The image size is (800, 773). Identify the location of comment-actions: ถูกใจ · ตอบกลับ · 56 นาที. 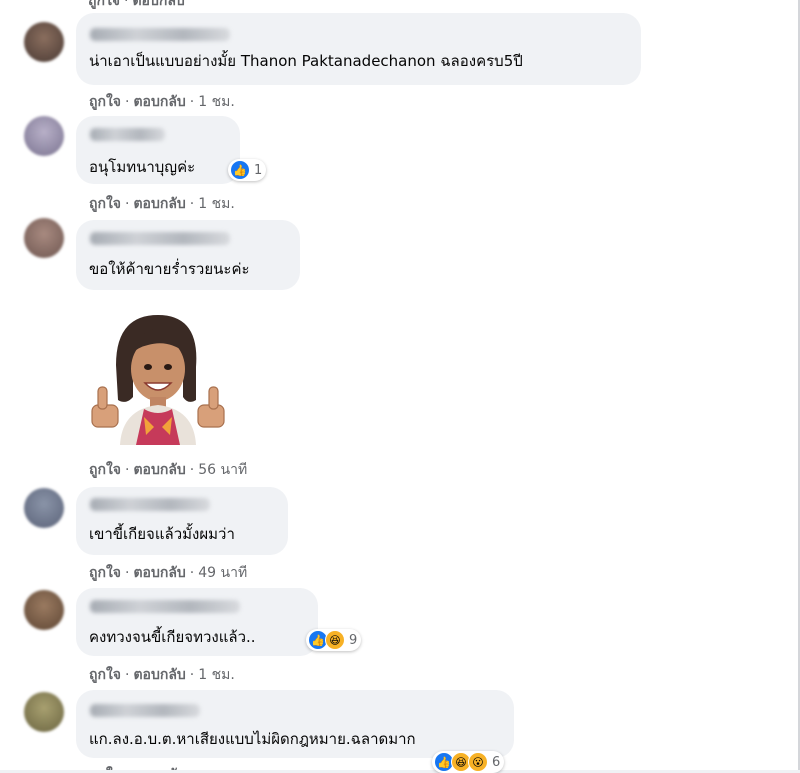
(168, 470).